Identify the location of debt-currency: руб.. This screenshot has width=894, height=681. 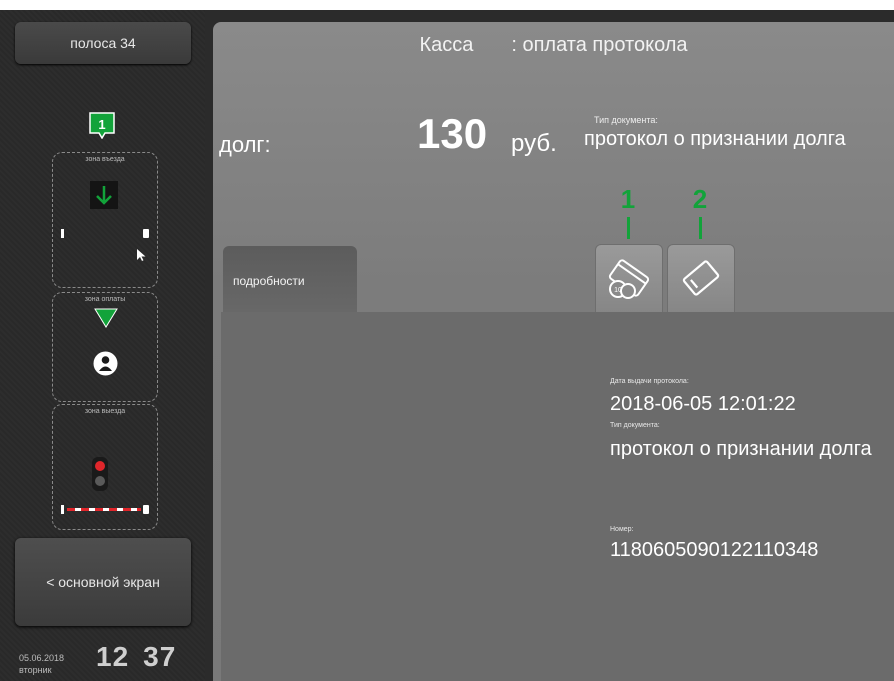
(534, 143).